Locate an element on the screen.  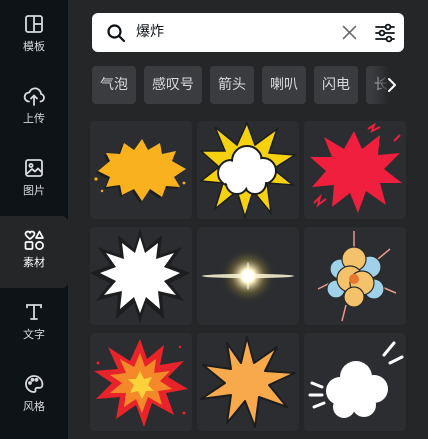
white-cloud-burst is located at coordinates (356, 379).